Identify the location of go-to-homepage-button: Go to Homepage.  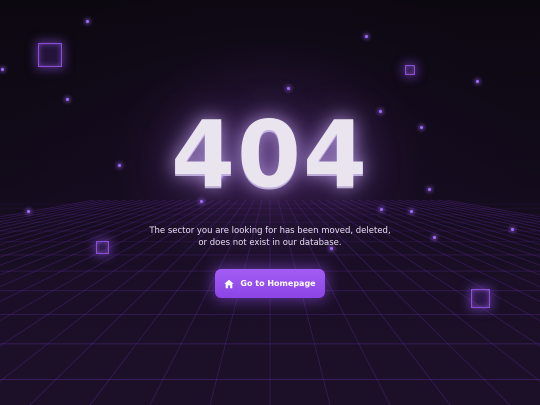
(270, 283).